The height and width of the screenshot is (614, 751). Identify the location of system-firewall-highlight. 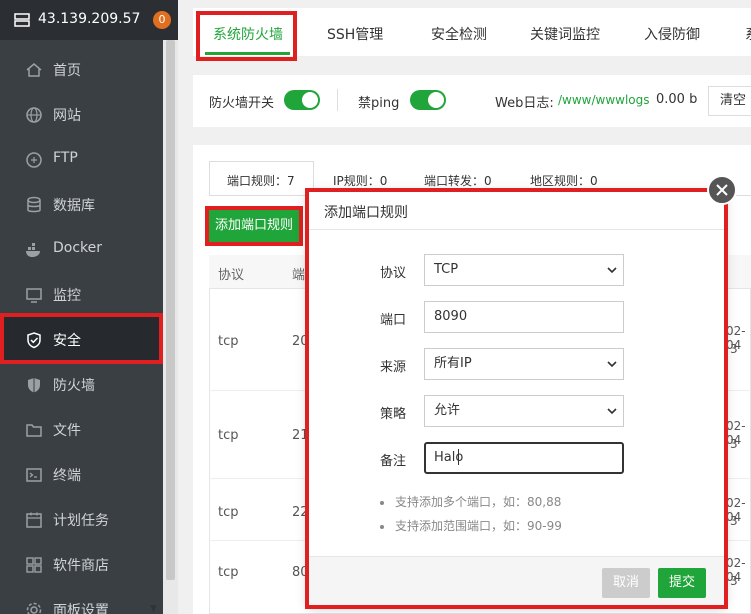
(246, 36).